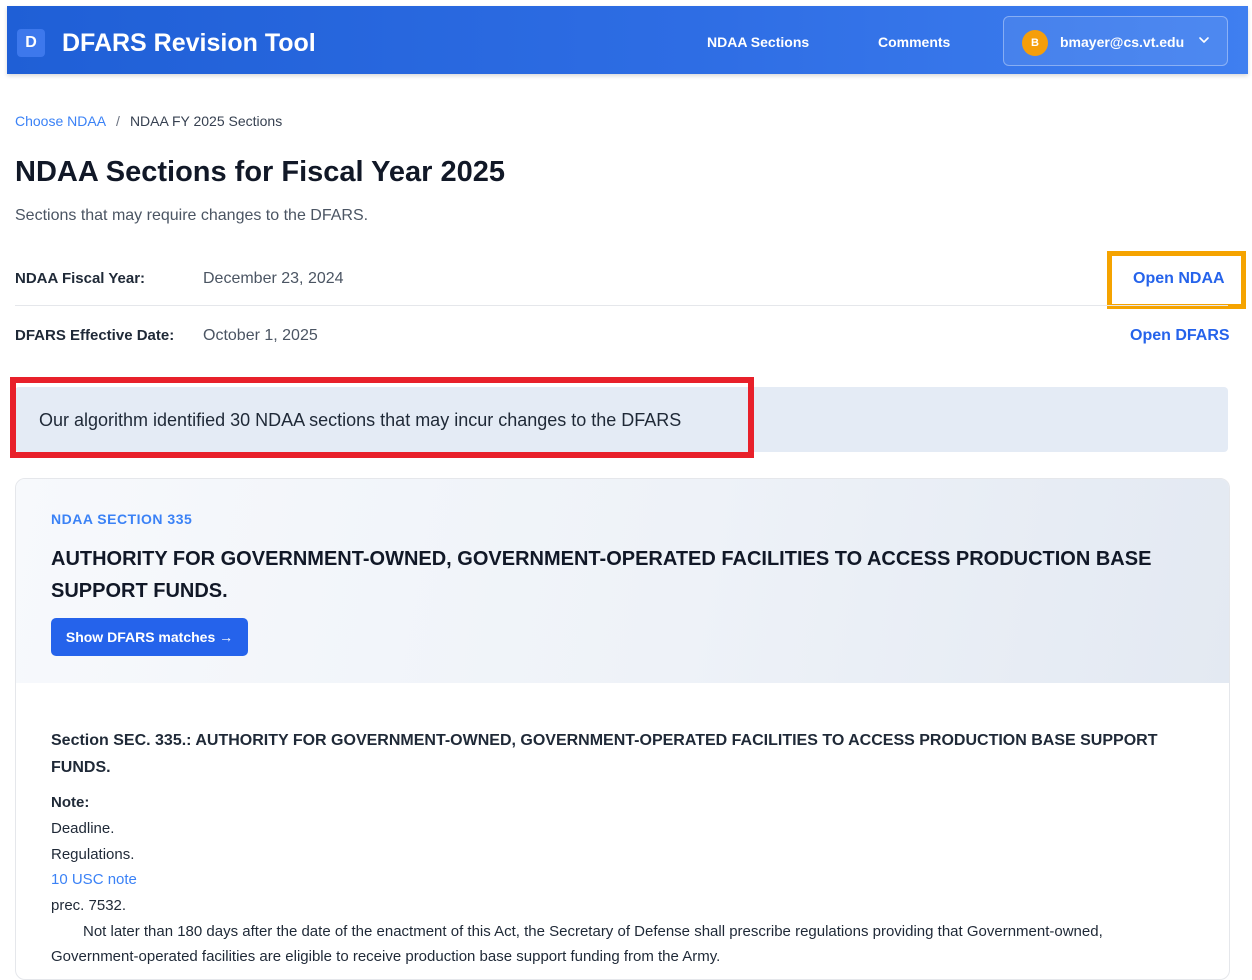 This screenshot has width=1252, height=980. I want to click on open-ndaa-link: Open NDAA, so click(1179, 279).